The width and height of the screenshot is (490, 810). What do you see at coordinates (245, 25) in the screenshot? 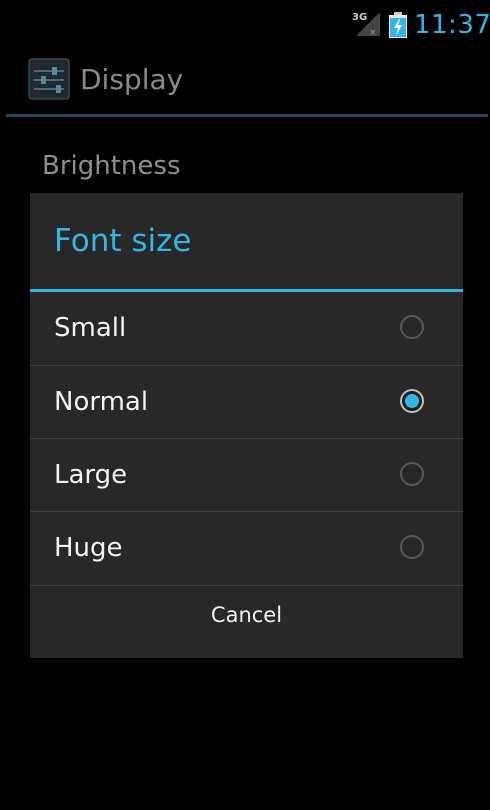
I see `status-bar: 3G × 11:37` at bounding box center [245, 25].